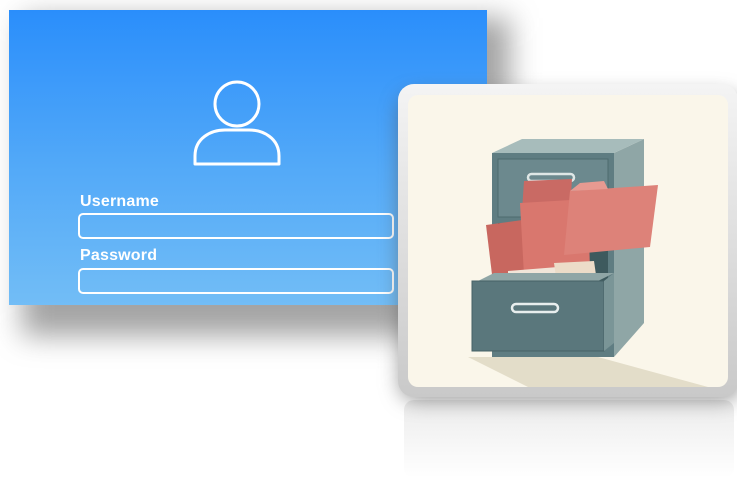 This screenshot has width=737, height=478. What do you see at coordinates (237, 123) in the screenshot?
I see `user-icon` at bounding box center [237, 123].